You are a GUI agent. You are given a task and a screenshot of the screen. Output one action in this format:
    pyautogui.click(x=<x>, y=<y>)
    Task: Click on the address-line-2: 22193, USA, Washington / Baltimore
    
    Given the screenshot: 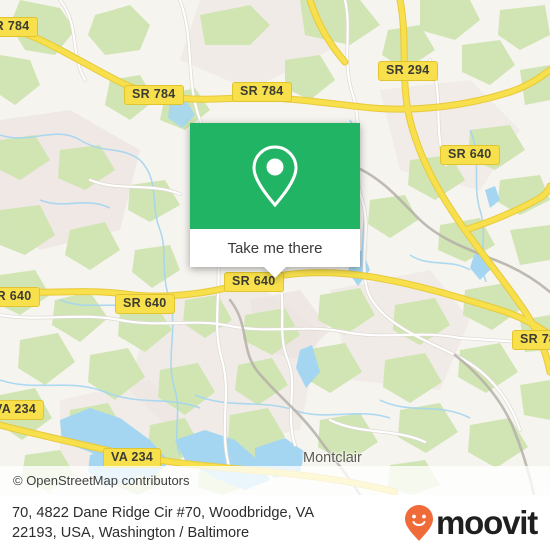 What is the action you would take?
    pyautogui.click(x=131, y=532)
    